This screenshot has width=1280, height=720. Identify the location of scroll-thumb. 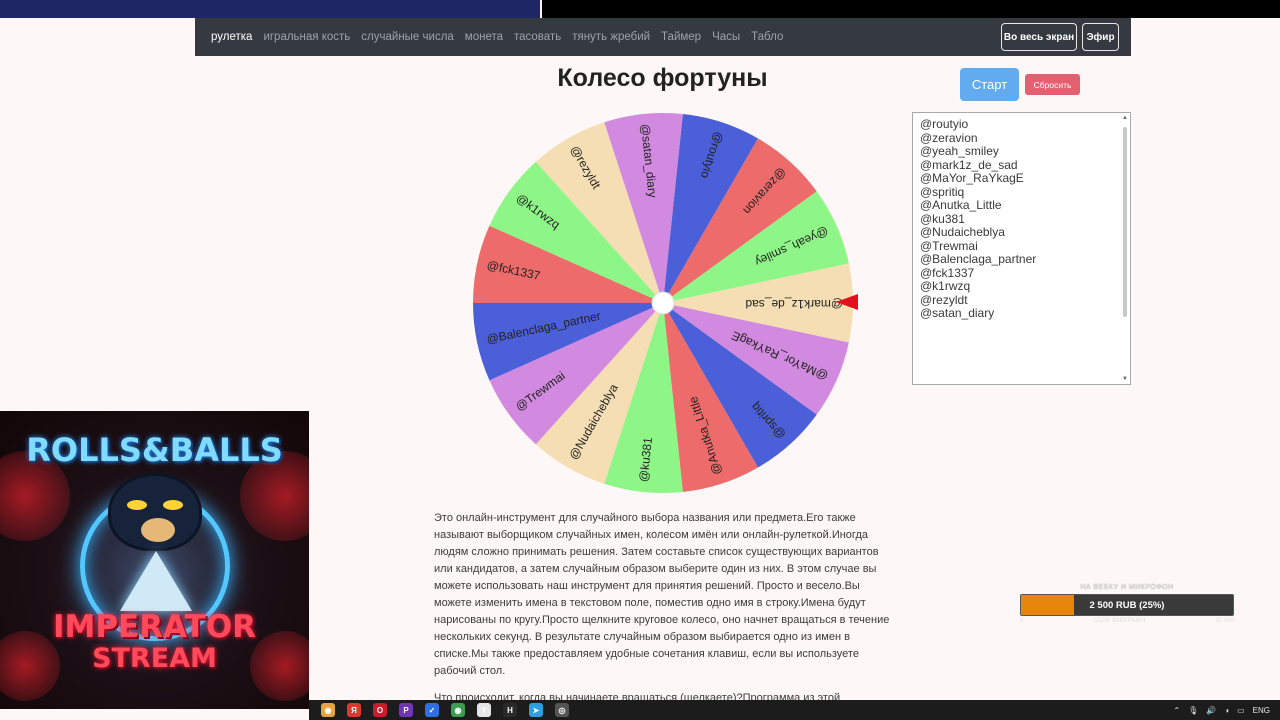
(1125, 222).